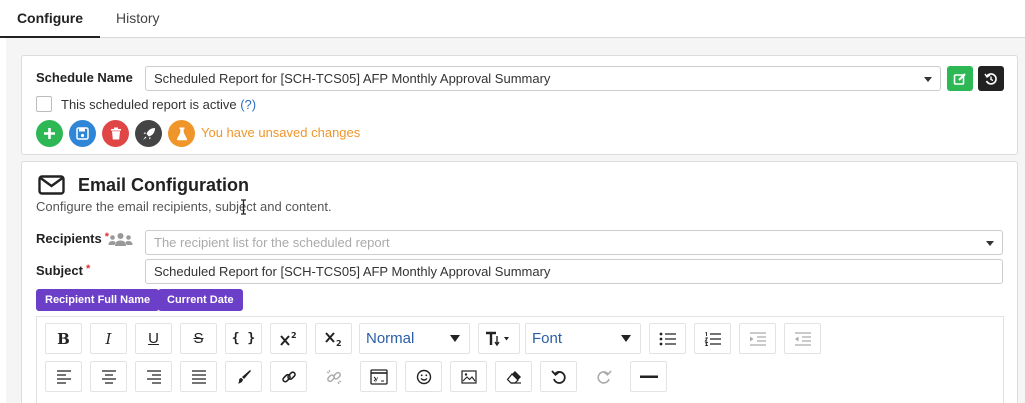 This screenshot has width=1025, height=403. Describe the element at coordinates (243, 207) in the screenshot. I see `text-cursor-icon` at that location.